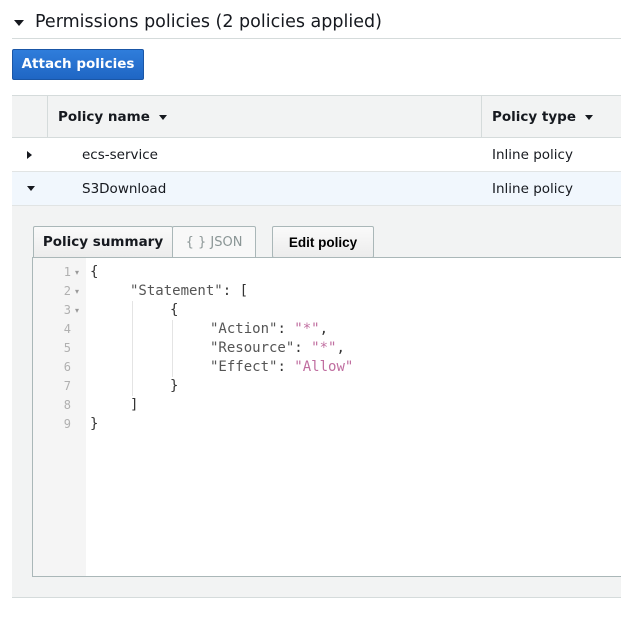 The image size is (621, 621). I want to click on expand-row-toggle, so click(29, 154).